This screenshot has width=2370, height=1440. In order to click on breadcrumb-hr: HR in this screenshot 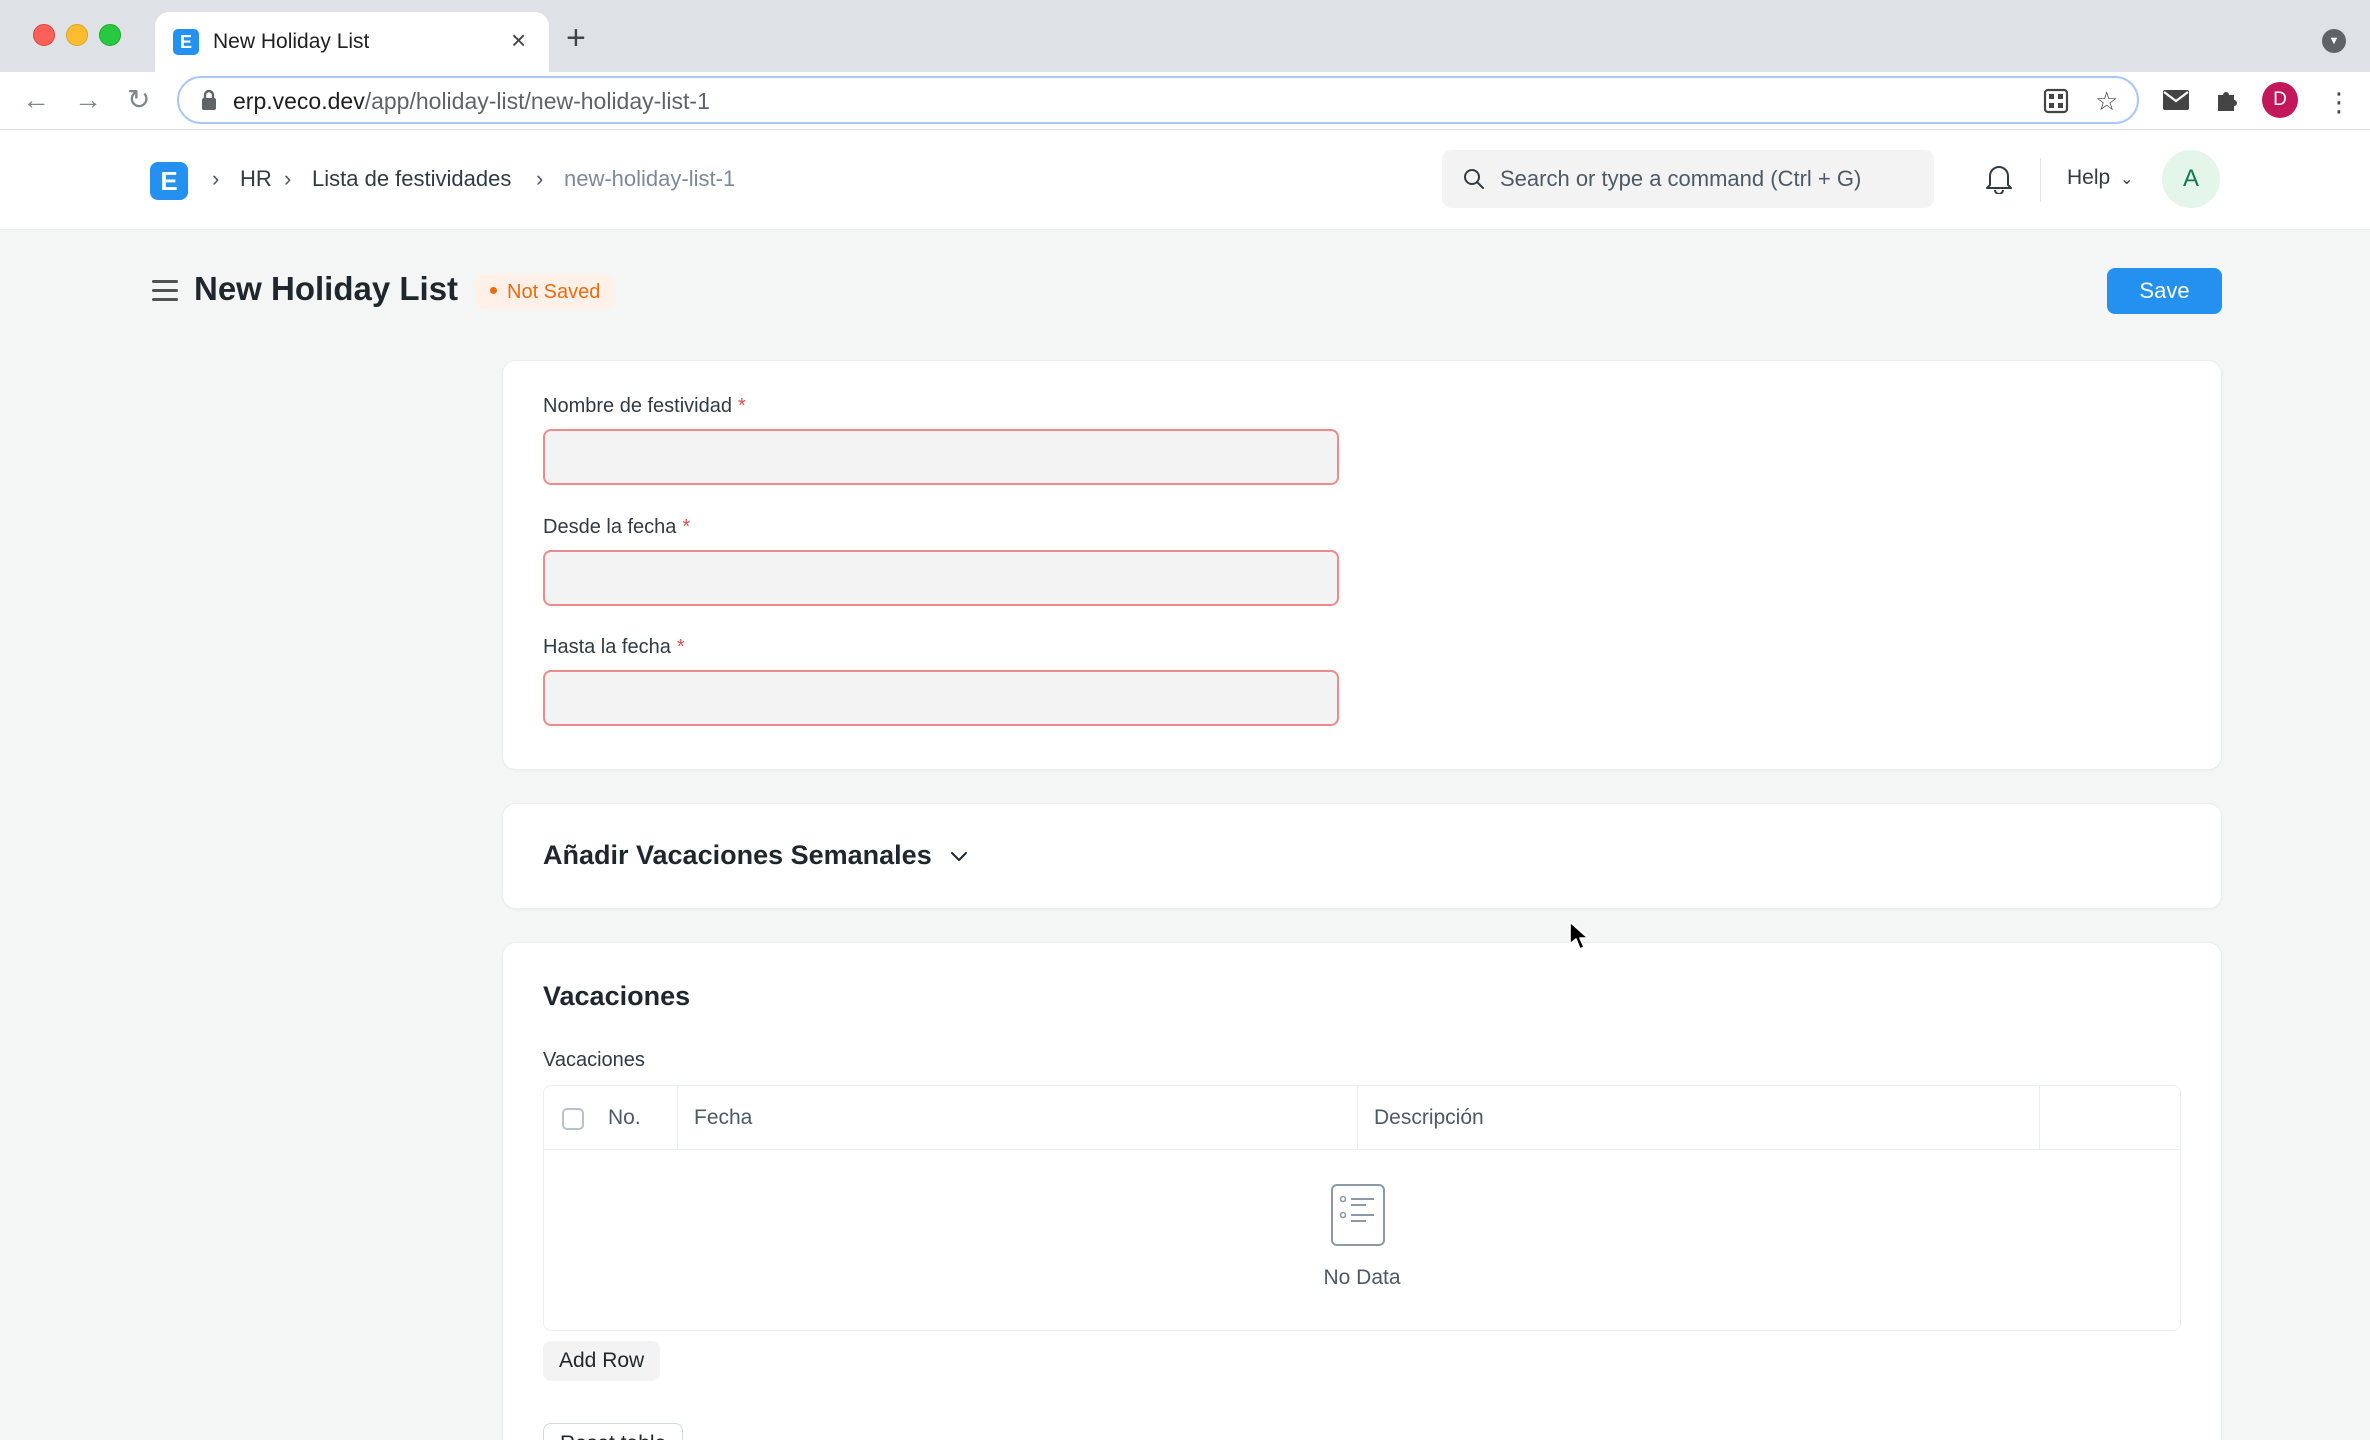, I will do `click(256, 179)`.